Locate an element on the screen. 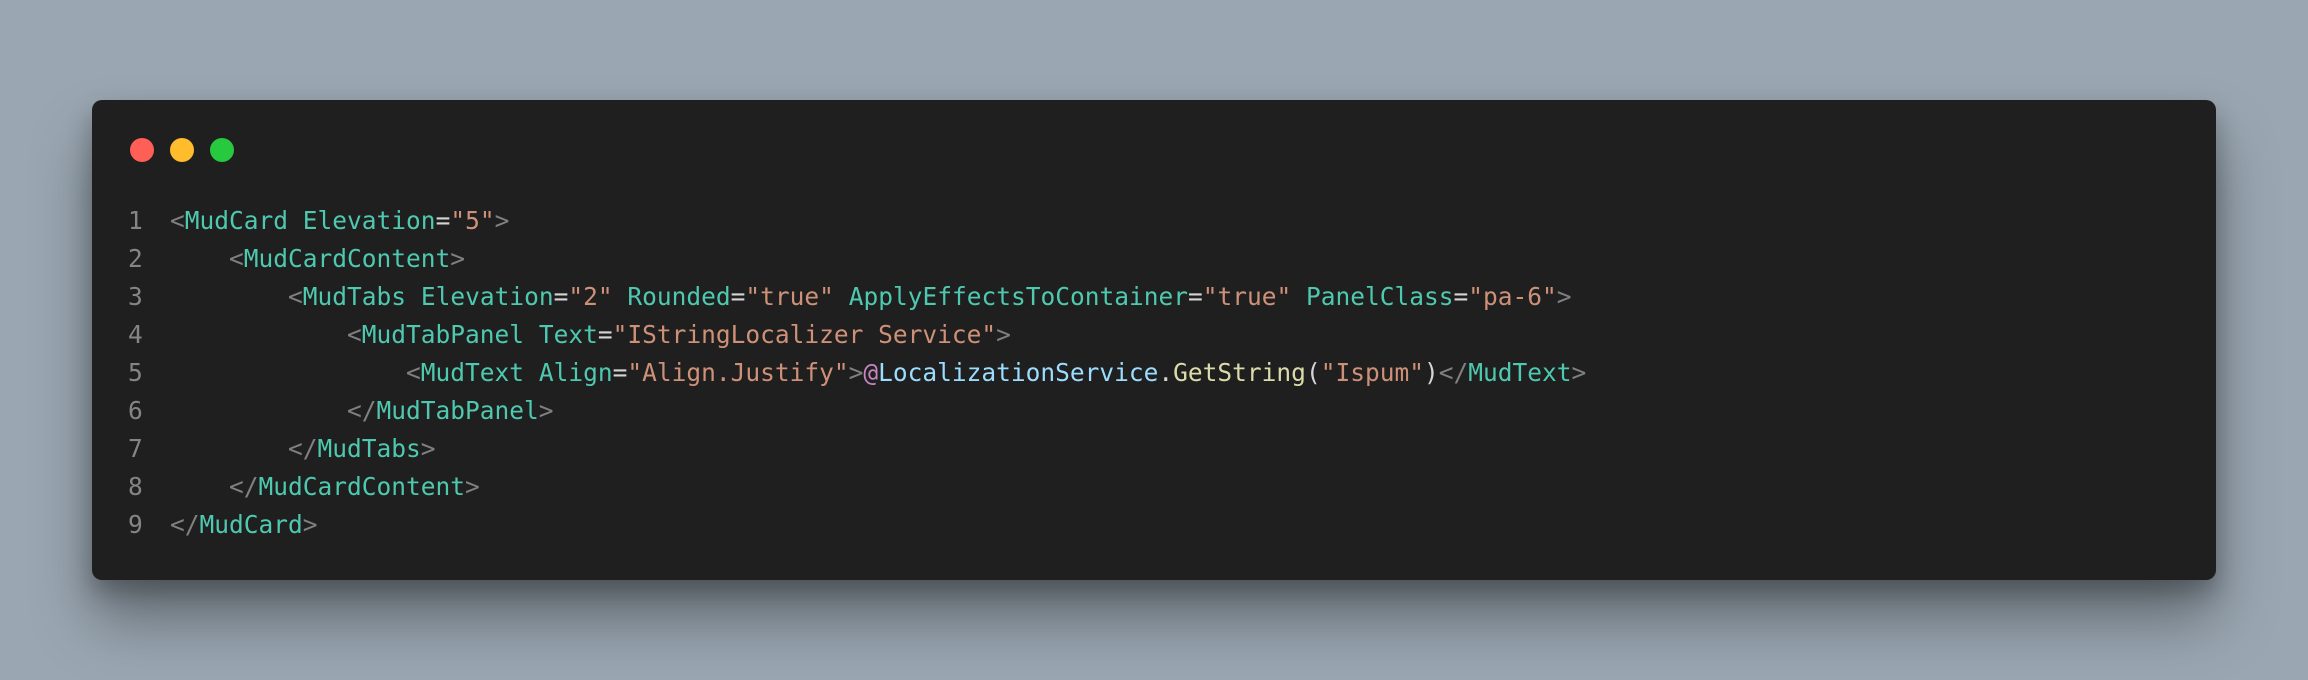 This screenshot has height=680, width=2308. code-line-content: <MudCard Elevation="5"> is located at coordinates (339, 221).